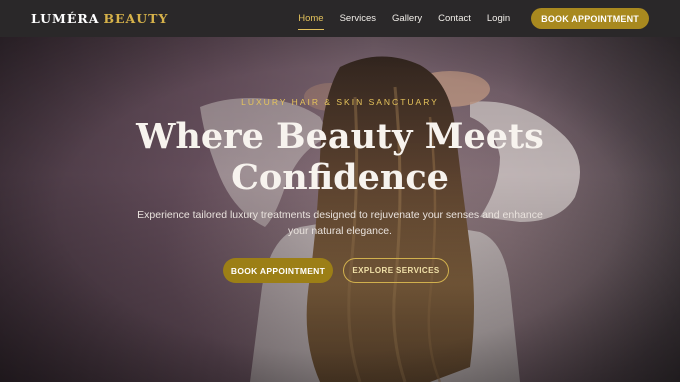 This screenshot has width=680, height=382. I want to click on logo-accent-word: BEAUTY, so click(136, 18).